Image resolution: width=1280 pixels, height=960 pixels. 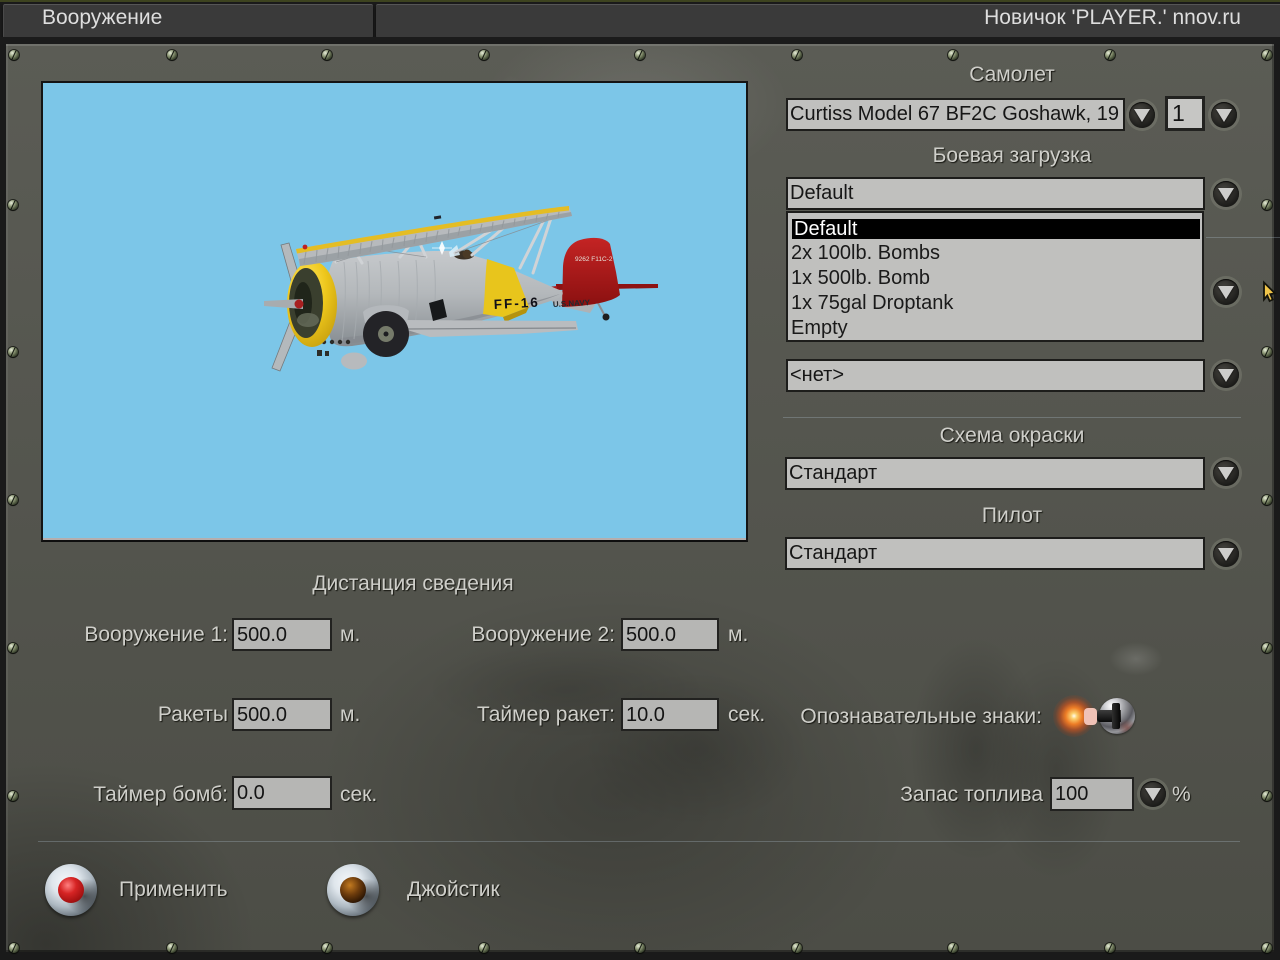 I want to click on svg-text: 9262 F11C-2, so click(x=594, y=259).